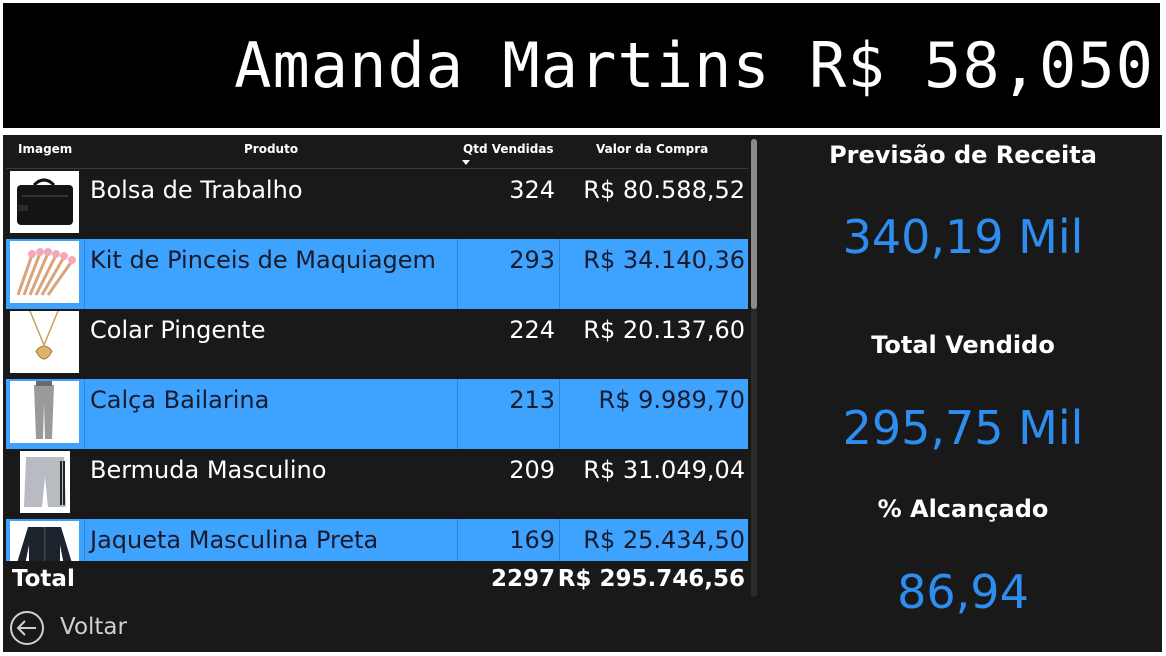 The height and width of the screenshot is (656, 1166). Describe the element at coordinates (208, 470) in the screenshot. I see `product-name: Bermuda Masculino` at that location.